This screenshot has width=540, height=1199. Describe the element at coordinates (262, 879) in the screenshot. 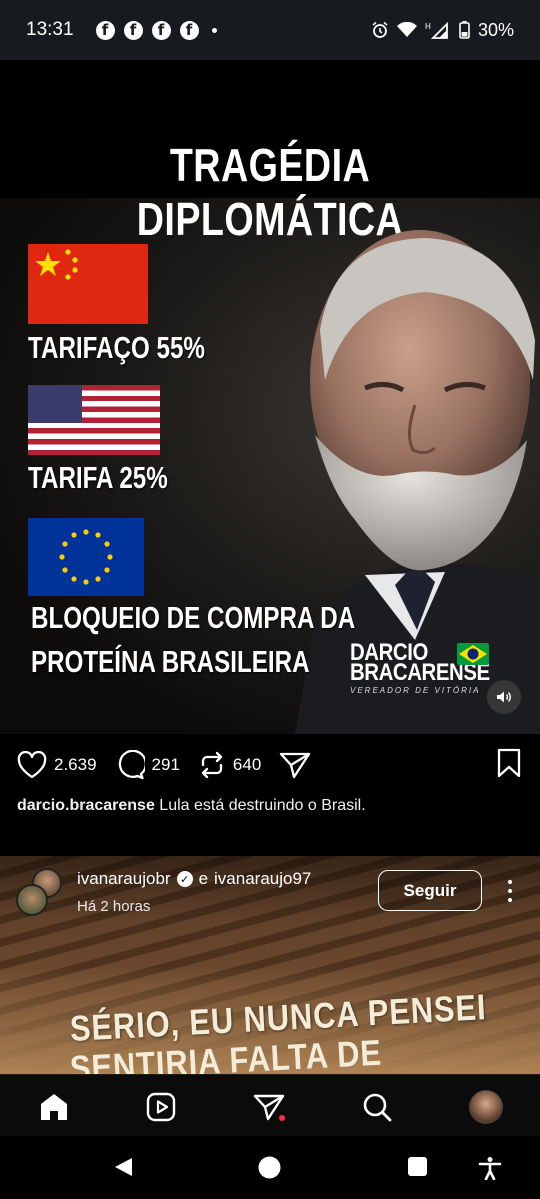

I see `collab-username: ivanaraujo97` at that location.